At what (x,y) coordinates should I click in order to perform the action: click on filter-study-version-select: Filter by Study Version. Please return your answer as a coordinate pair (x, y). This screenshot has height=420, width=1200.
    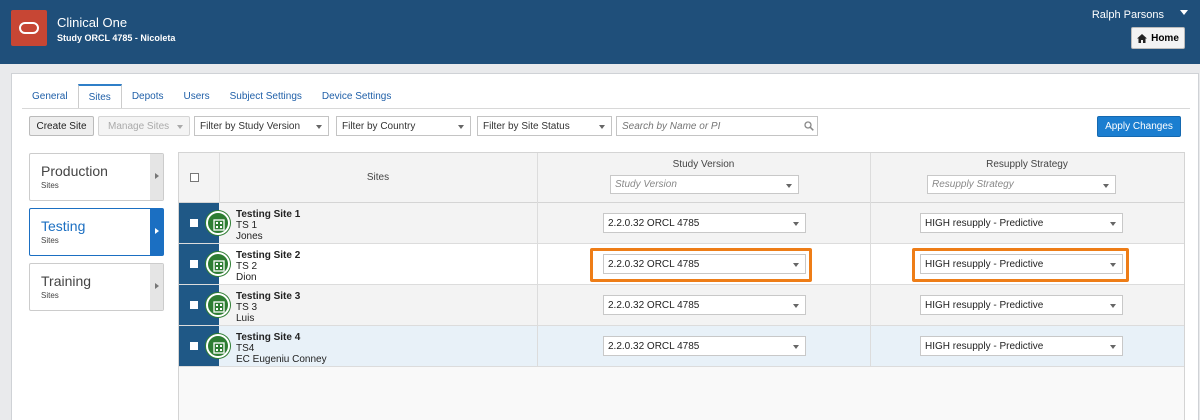
    Looking at the image, I should click on (261, 126).